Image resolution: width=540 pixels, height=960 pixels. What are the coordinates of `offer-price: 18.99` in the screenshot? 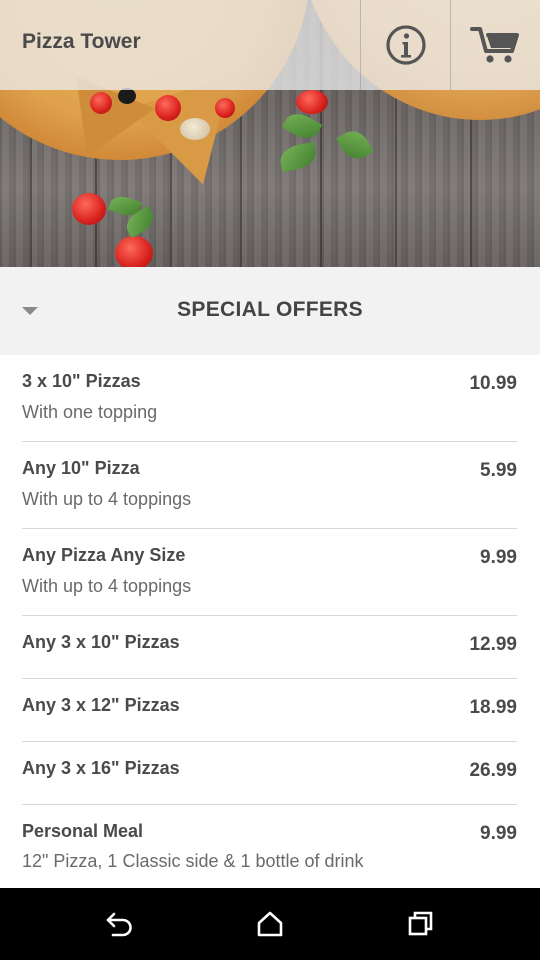 It's located at (493, 707).